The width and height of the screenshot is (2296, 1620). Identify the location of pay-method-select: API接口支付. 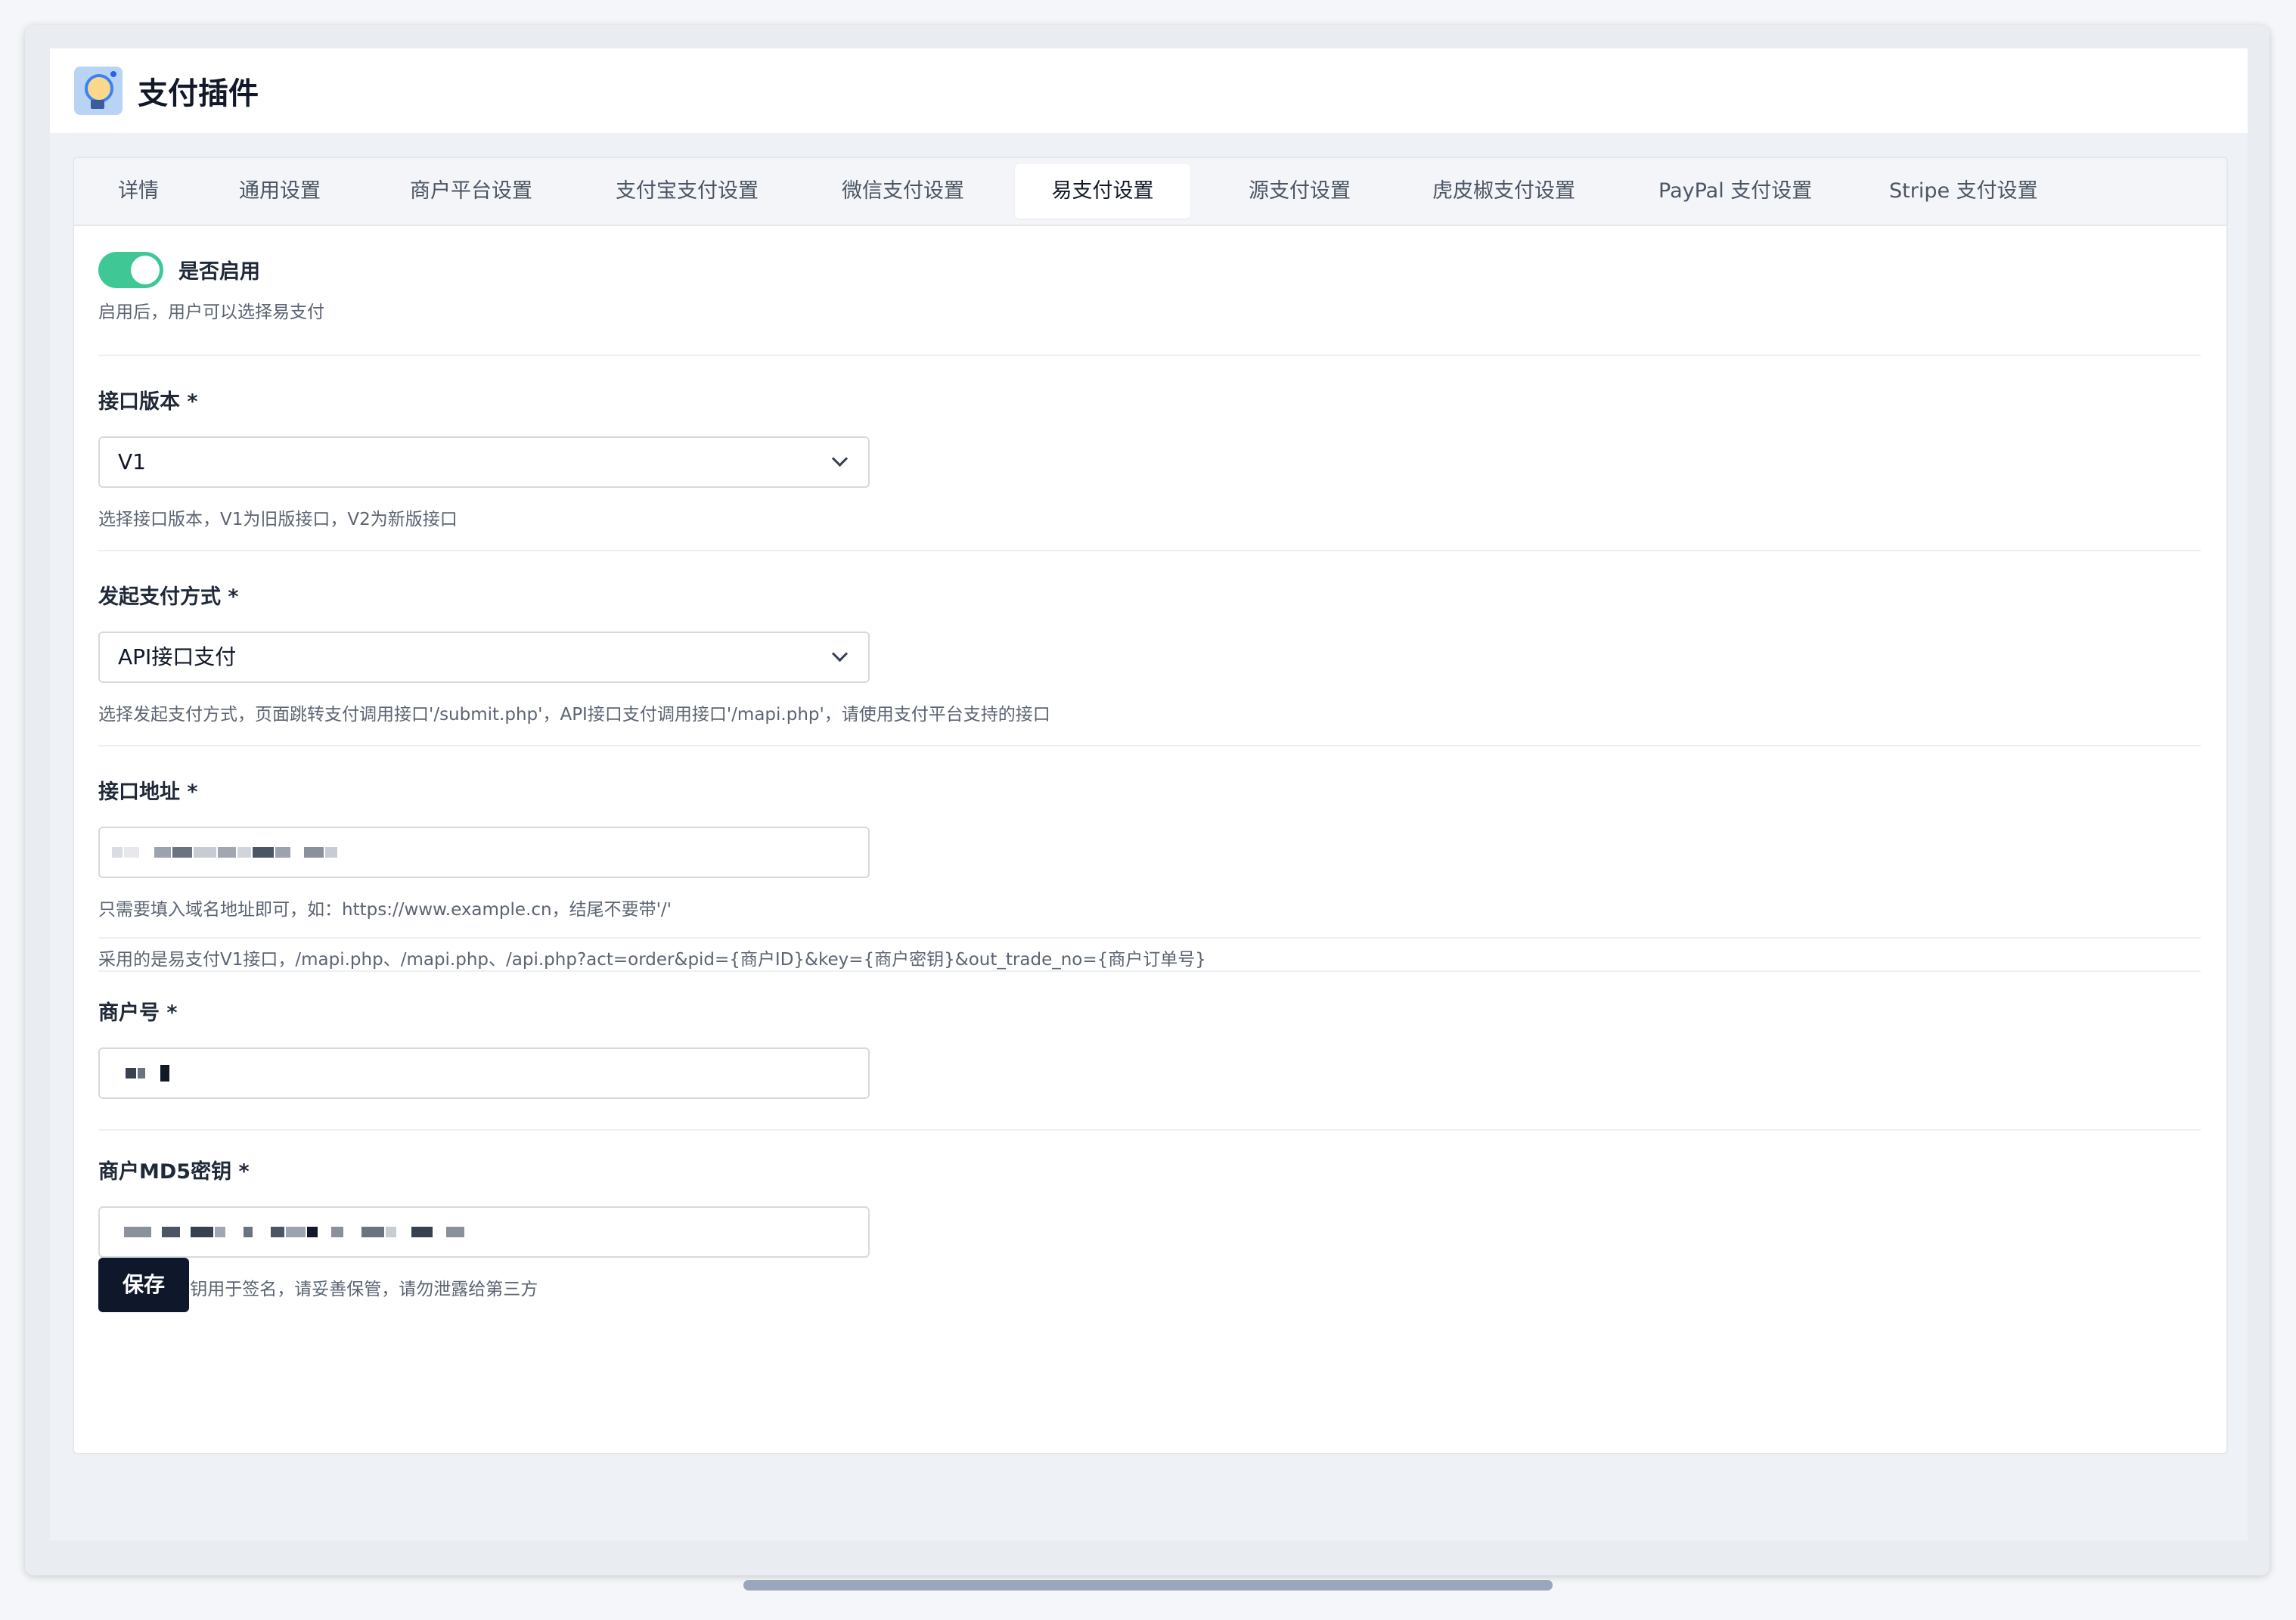
(484, 657).